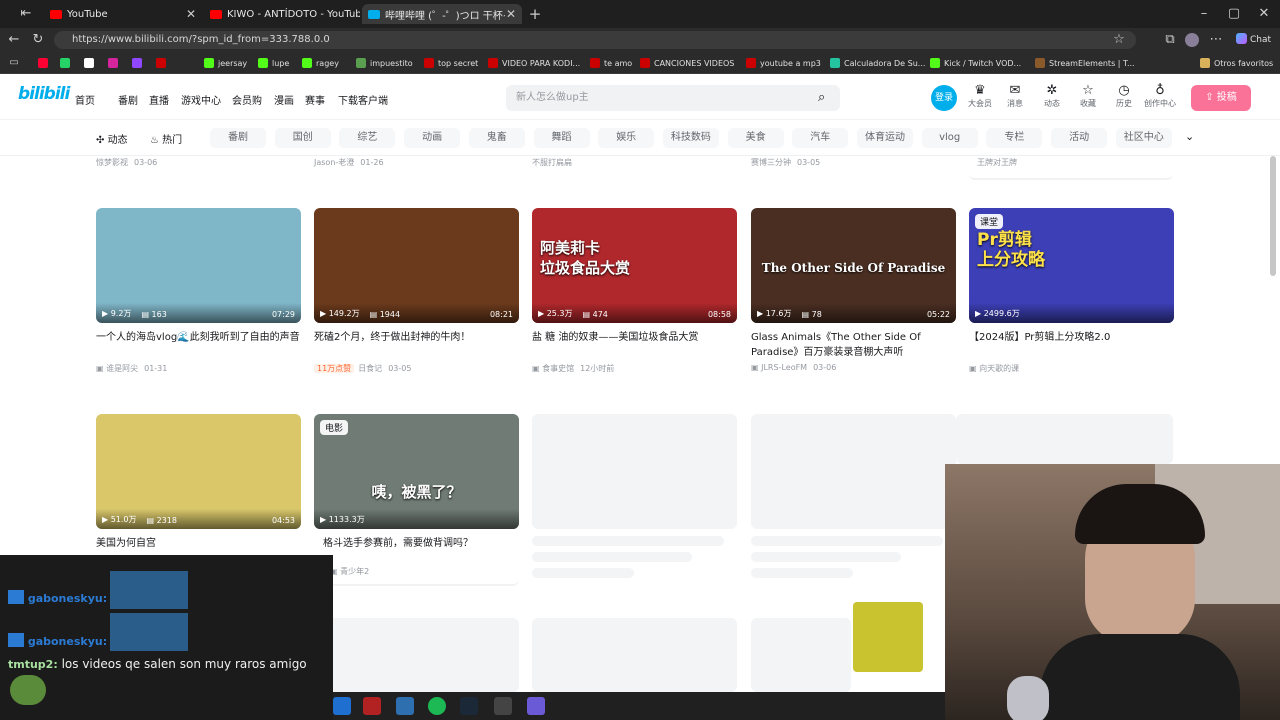 Image resolution: width=1280 pixels, height=720 pixels. I want to click on copilot-chat-button: Chat, so click(1253, 39).